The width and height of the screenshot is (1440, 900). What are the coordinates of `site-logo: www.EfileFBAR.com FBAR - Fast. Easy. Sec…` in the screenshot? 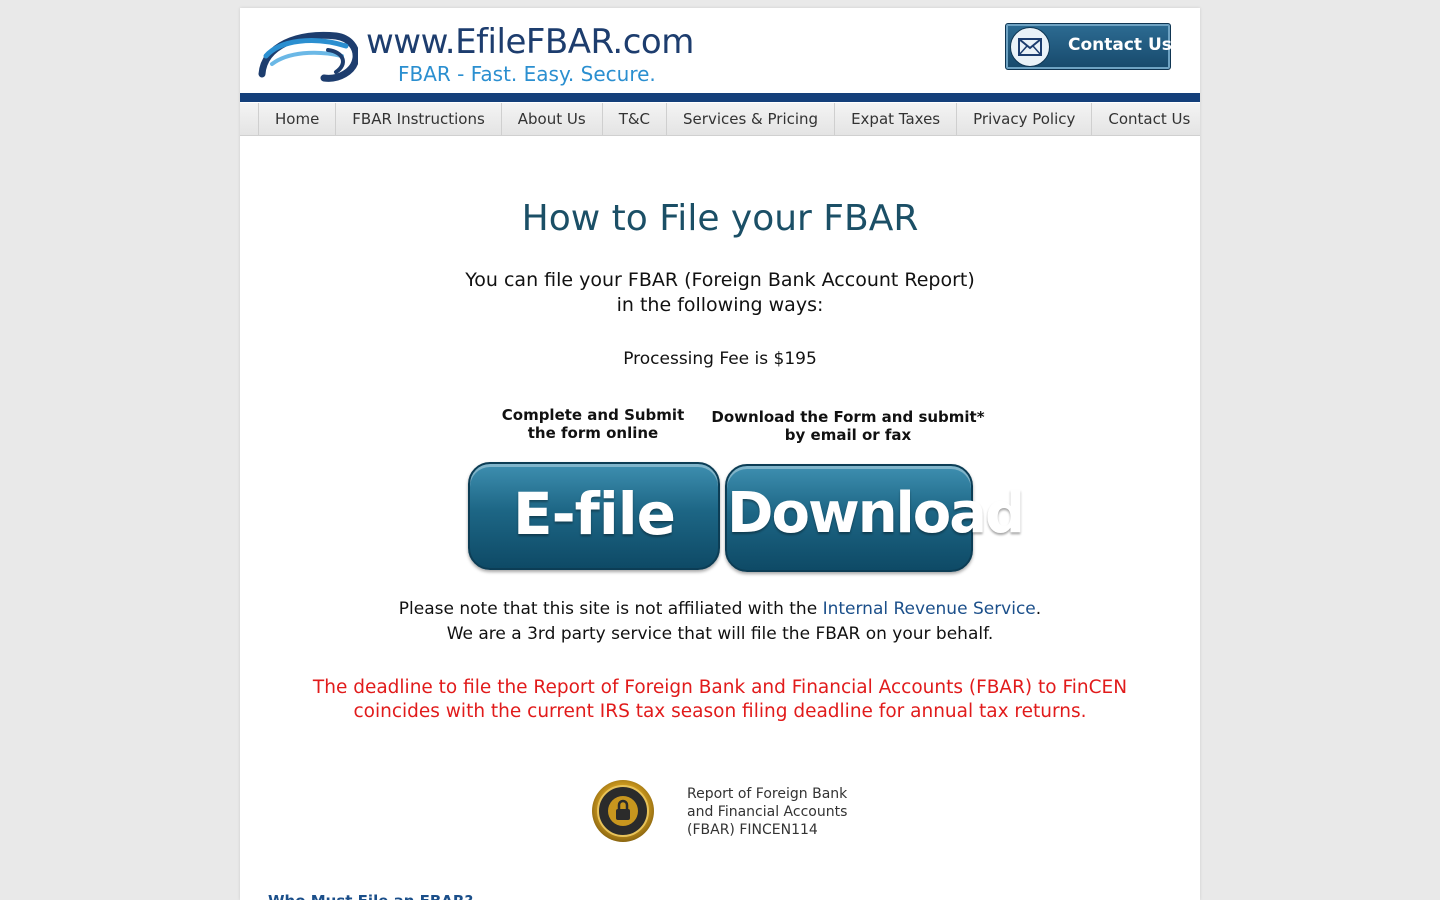 It's located at (478, 55).